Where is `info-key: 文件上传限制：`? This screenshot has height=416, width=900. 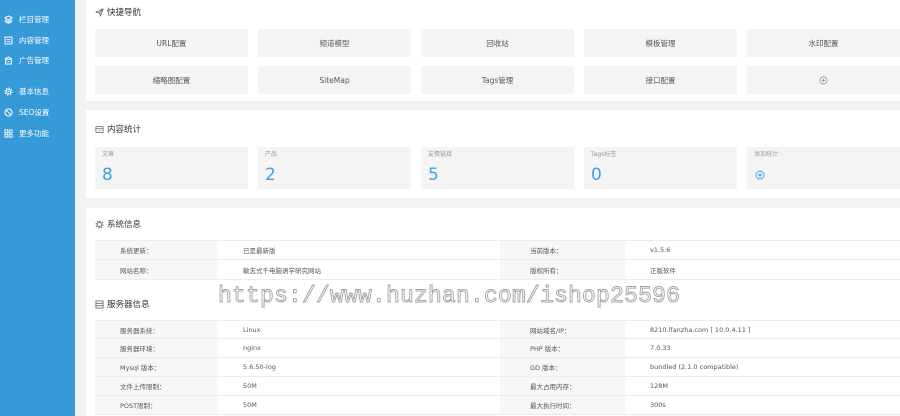
info-key: 文件上传限制： is located at coordinates (156, 386).